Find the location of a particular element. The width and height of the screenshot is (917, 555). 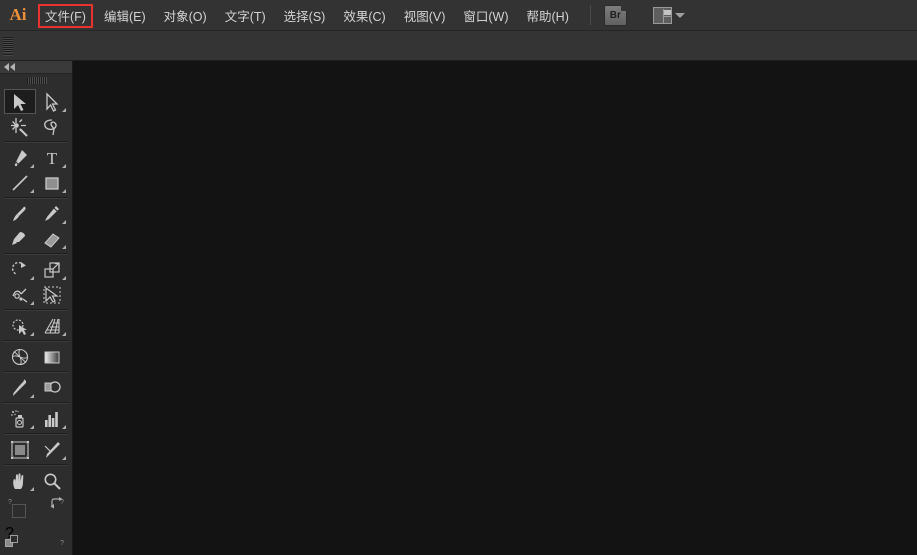

lasso-tool-icon is located at coordinates (50, 126).